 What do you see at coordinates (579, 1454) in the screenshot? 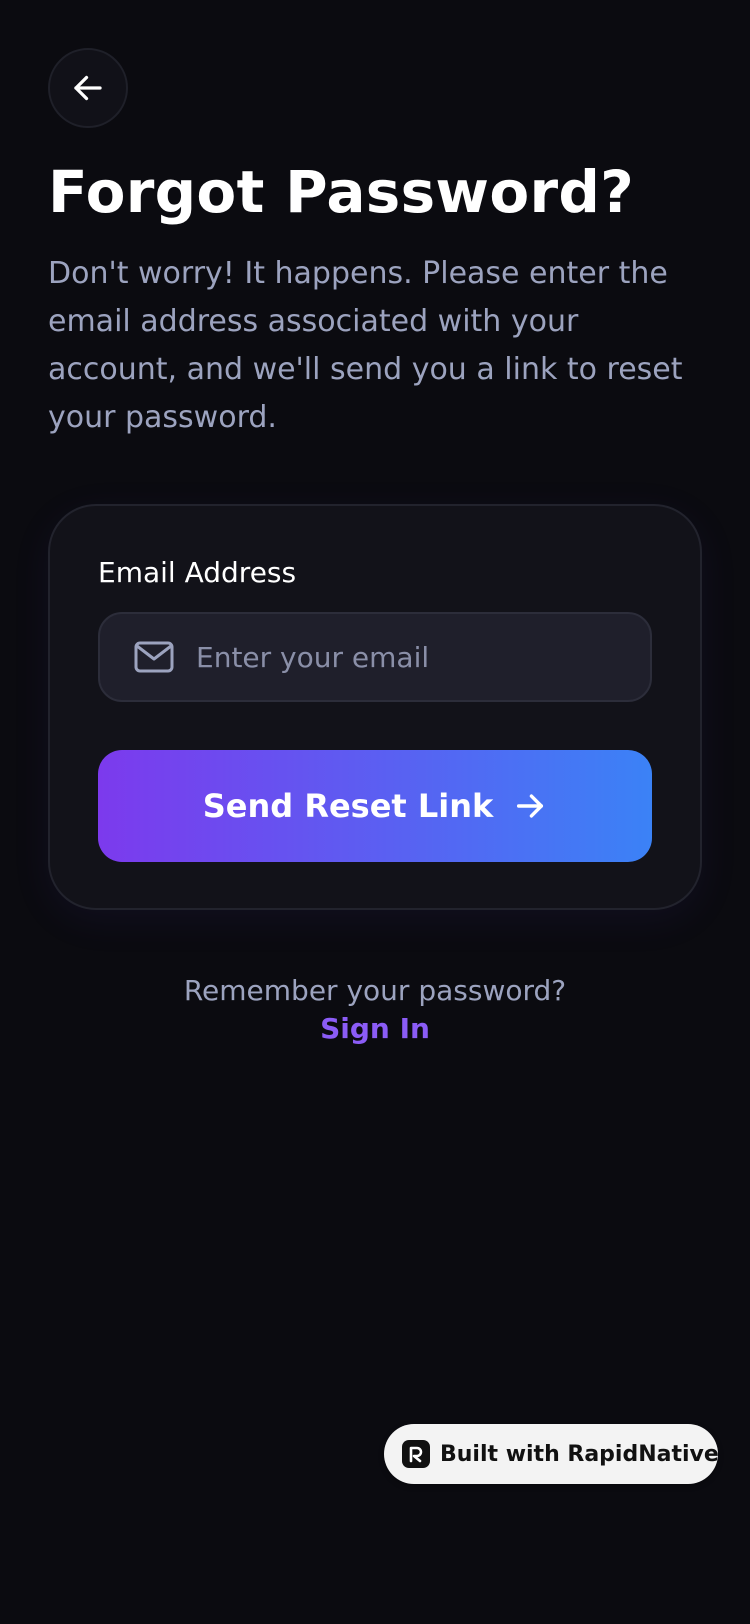
I see `built-with-badge-text: Built with RapidNative` at bounding box center [579, 1454].